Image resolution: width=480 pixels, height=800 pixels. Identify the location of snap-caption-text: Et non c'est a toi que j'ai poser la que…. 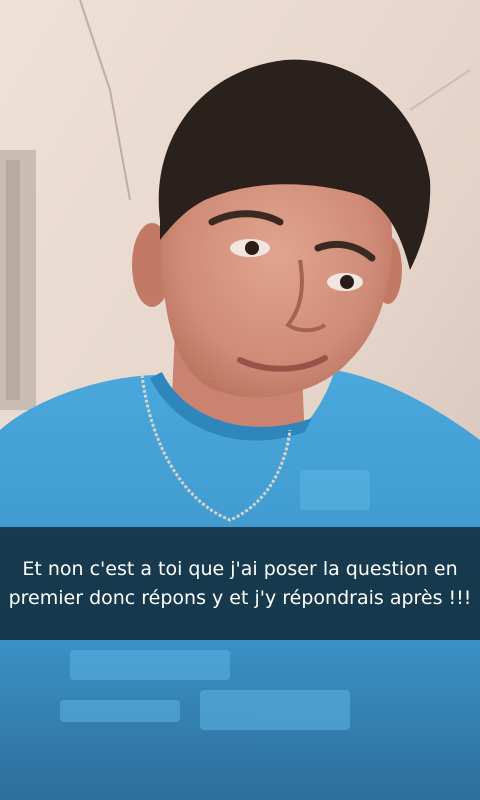
(240, 583).